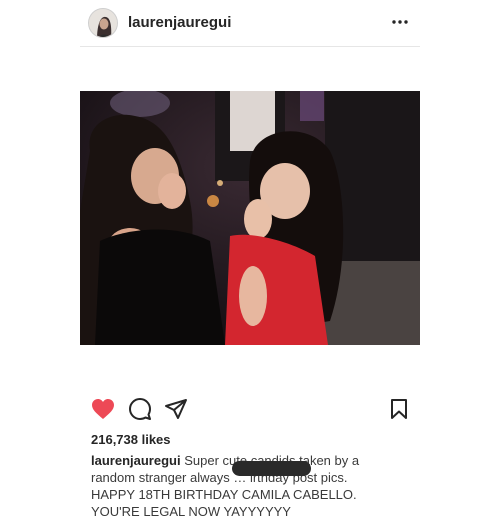  Describe the element at coordinates (179, 22) in the screenshot. I see `post-username: laurenjauregui` at that location.